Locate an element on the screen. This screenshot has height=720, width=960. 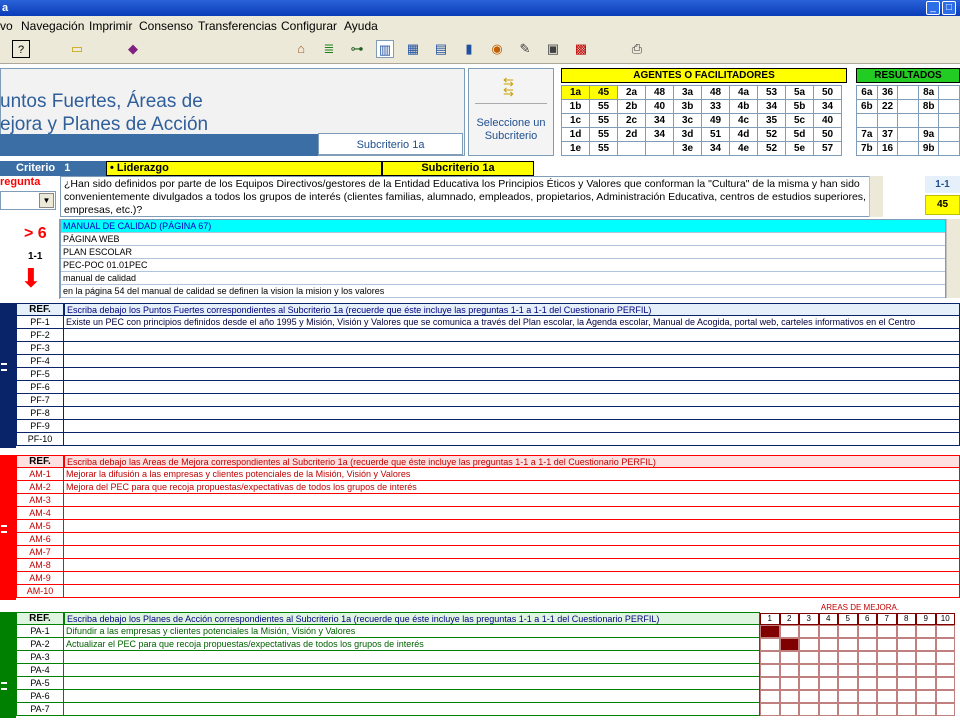
agtable-cell: 52 is located at coordinates (771, 148).